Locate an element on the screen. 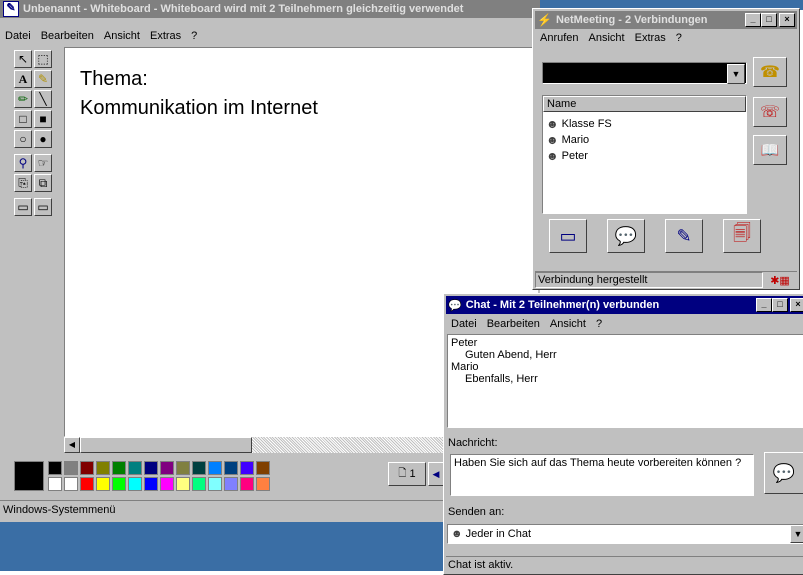 The width and height of the screenshot is (803, 575). hang-up-button: ☏ is located at coordinates (770, 112).